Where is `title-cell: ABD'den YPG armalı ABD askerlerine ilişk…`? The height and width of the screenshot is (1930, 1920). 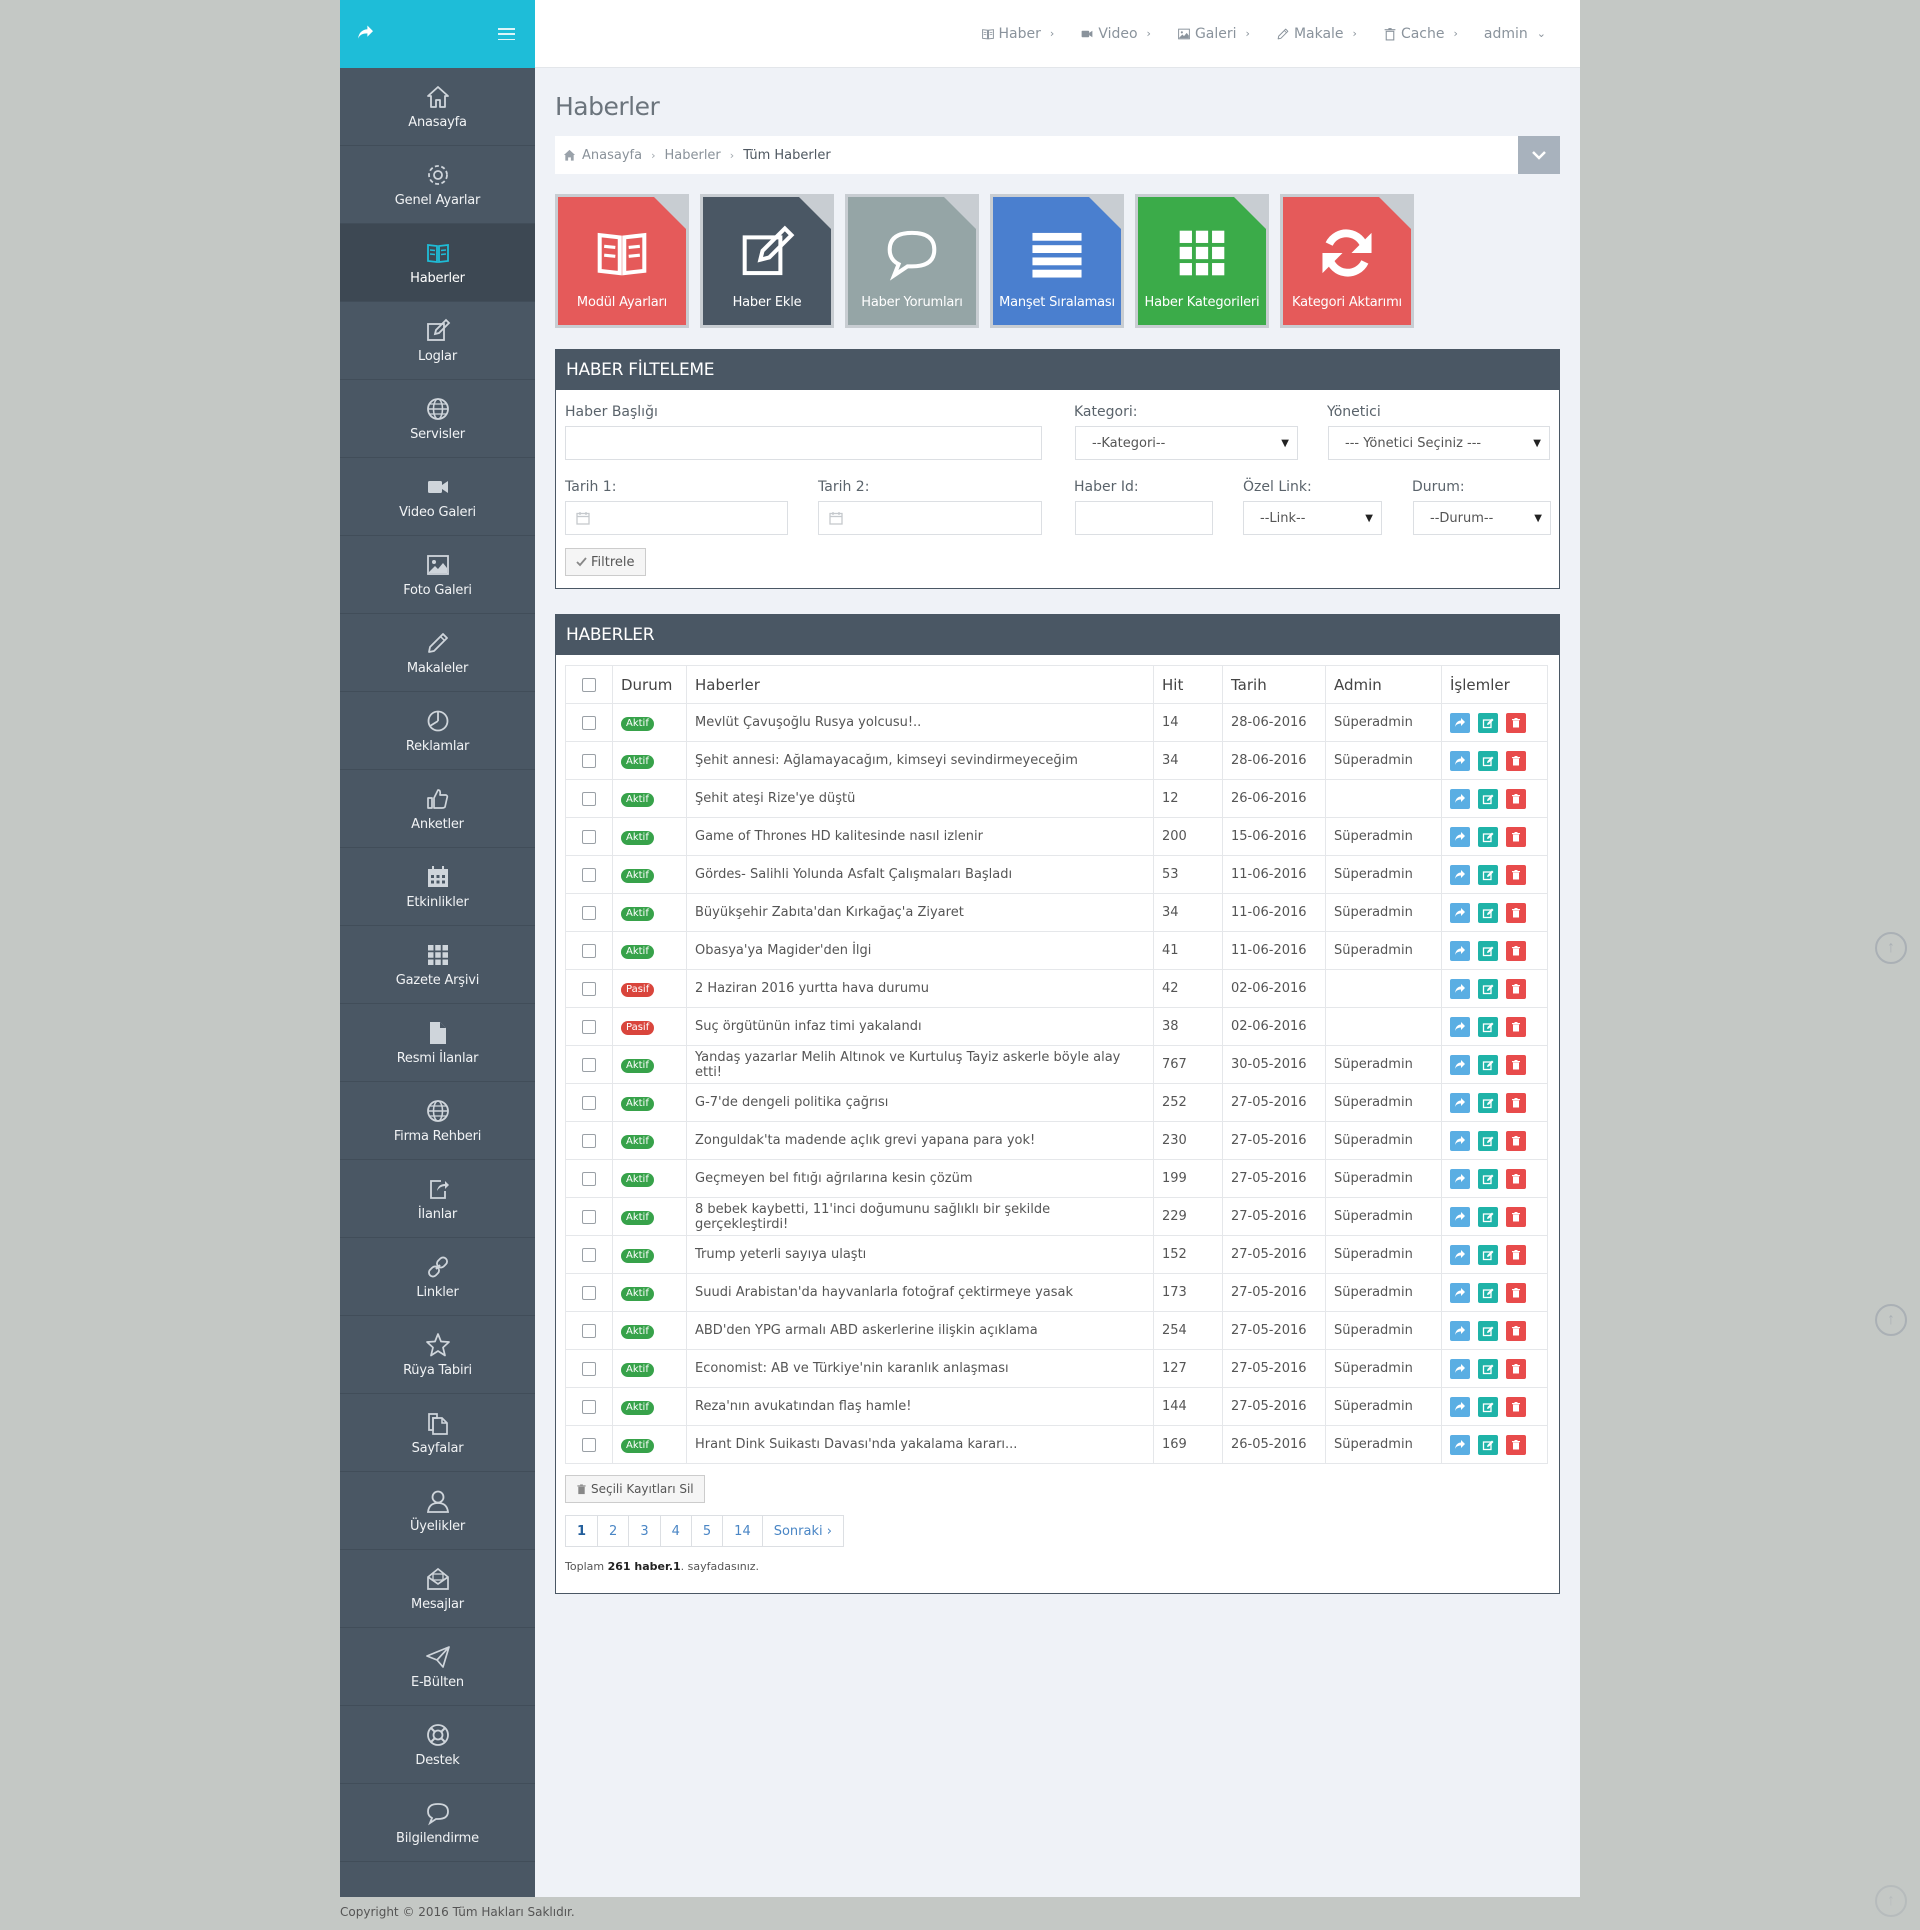 title-cell: ABD'den YPG armalı ABD askerlerine ilişk… is located at coordinates (920, 1330).